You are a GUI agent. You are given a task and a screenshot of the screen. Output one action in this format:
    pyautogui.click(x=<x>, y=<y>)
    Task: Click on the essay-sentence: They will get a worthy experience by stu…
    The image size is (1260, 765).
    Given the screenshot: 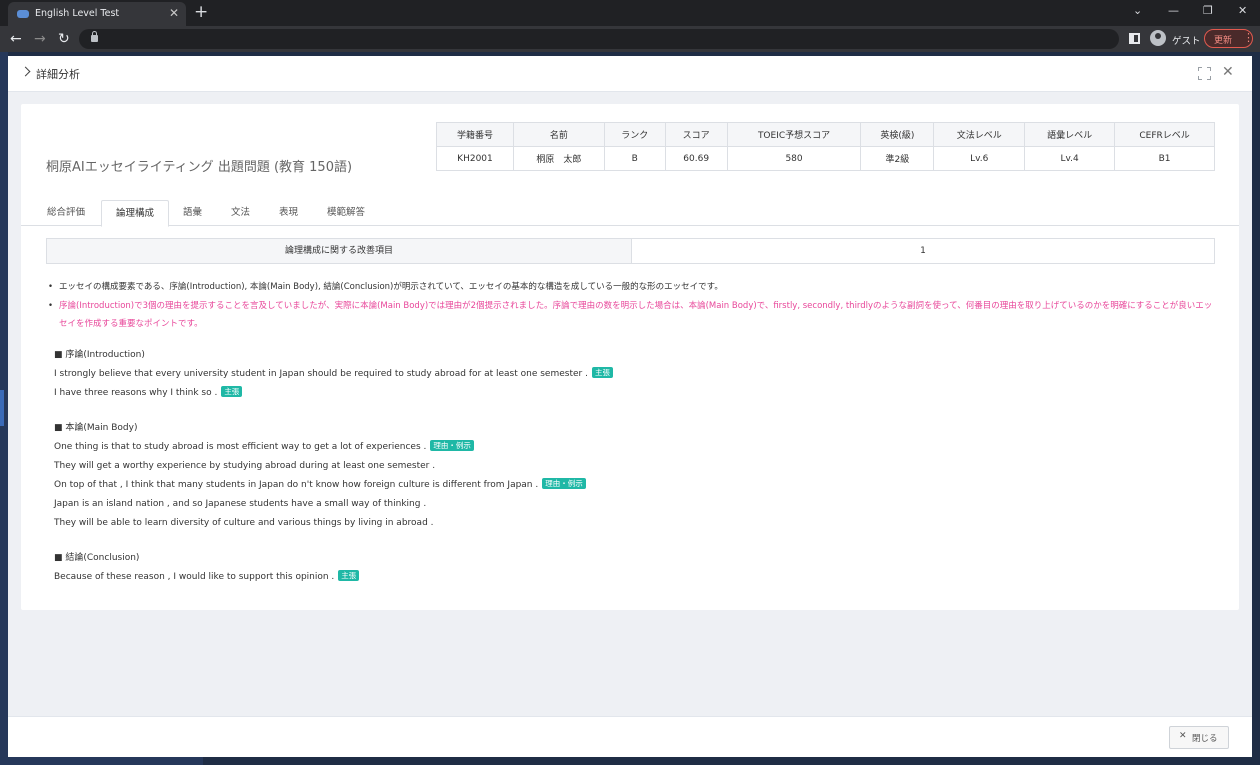 What is the action you would take?
    pyautogui.click(x=320, y=466)
    